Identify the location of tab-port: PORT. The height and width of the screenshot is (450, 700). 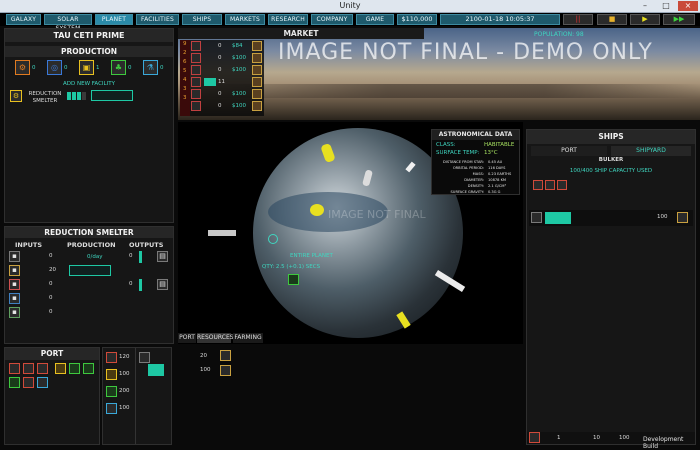
(187, 338).